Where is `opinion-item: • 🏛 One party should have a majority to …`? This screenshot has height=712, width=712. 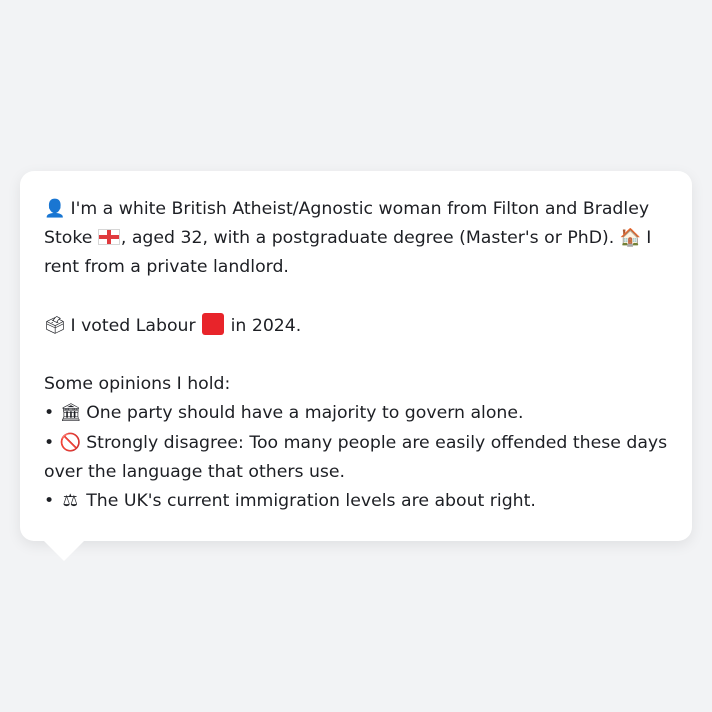 opinion-item: • 🏛 One party should have a majority to … is located at coordinates (356, 413).